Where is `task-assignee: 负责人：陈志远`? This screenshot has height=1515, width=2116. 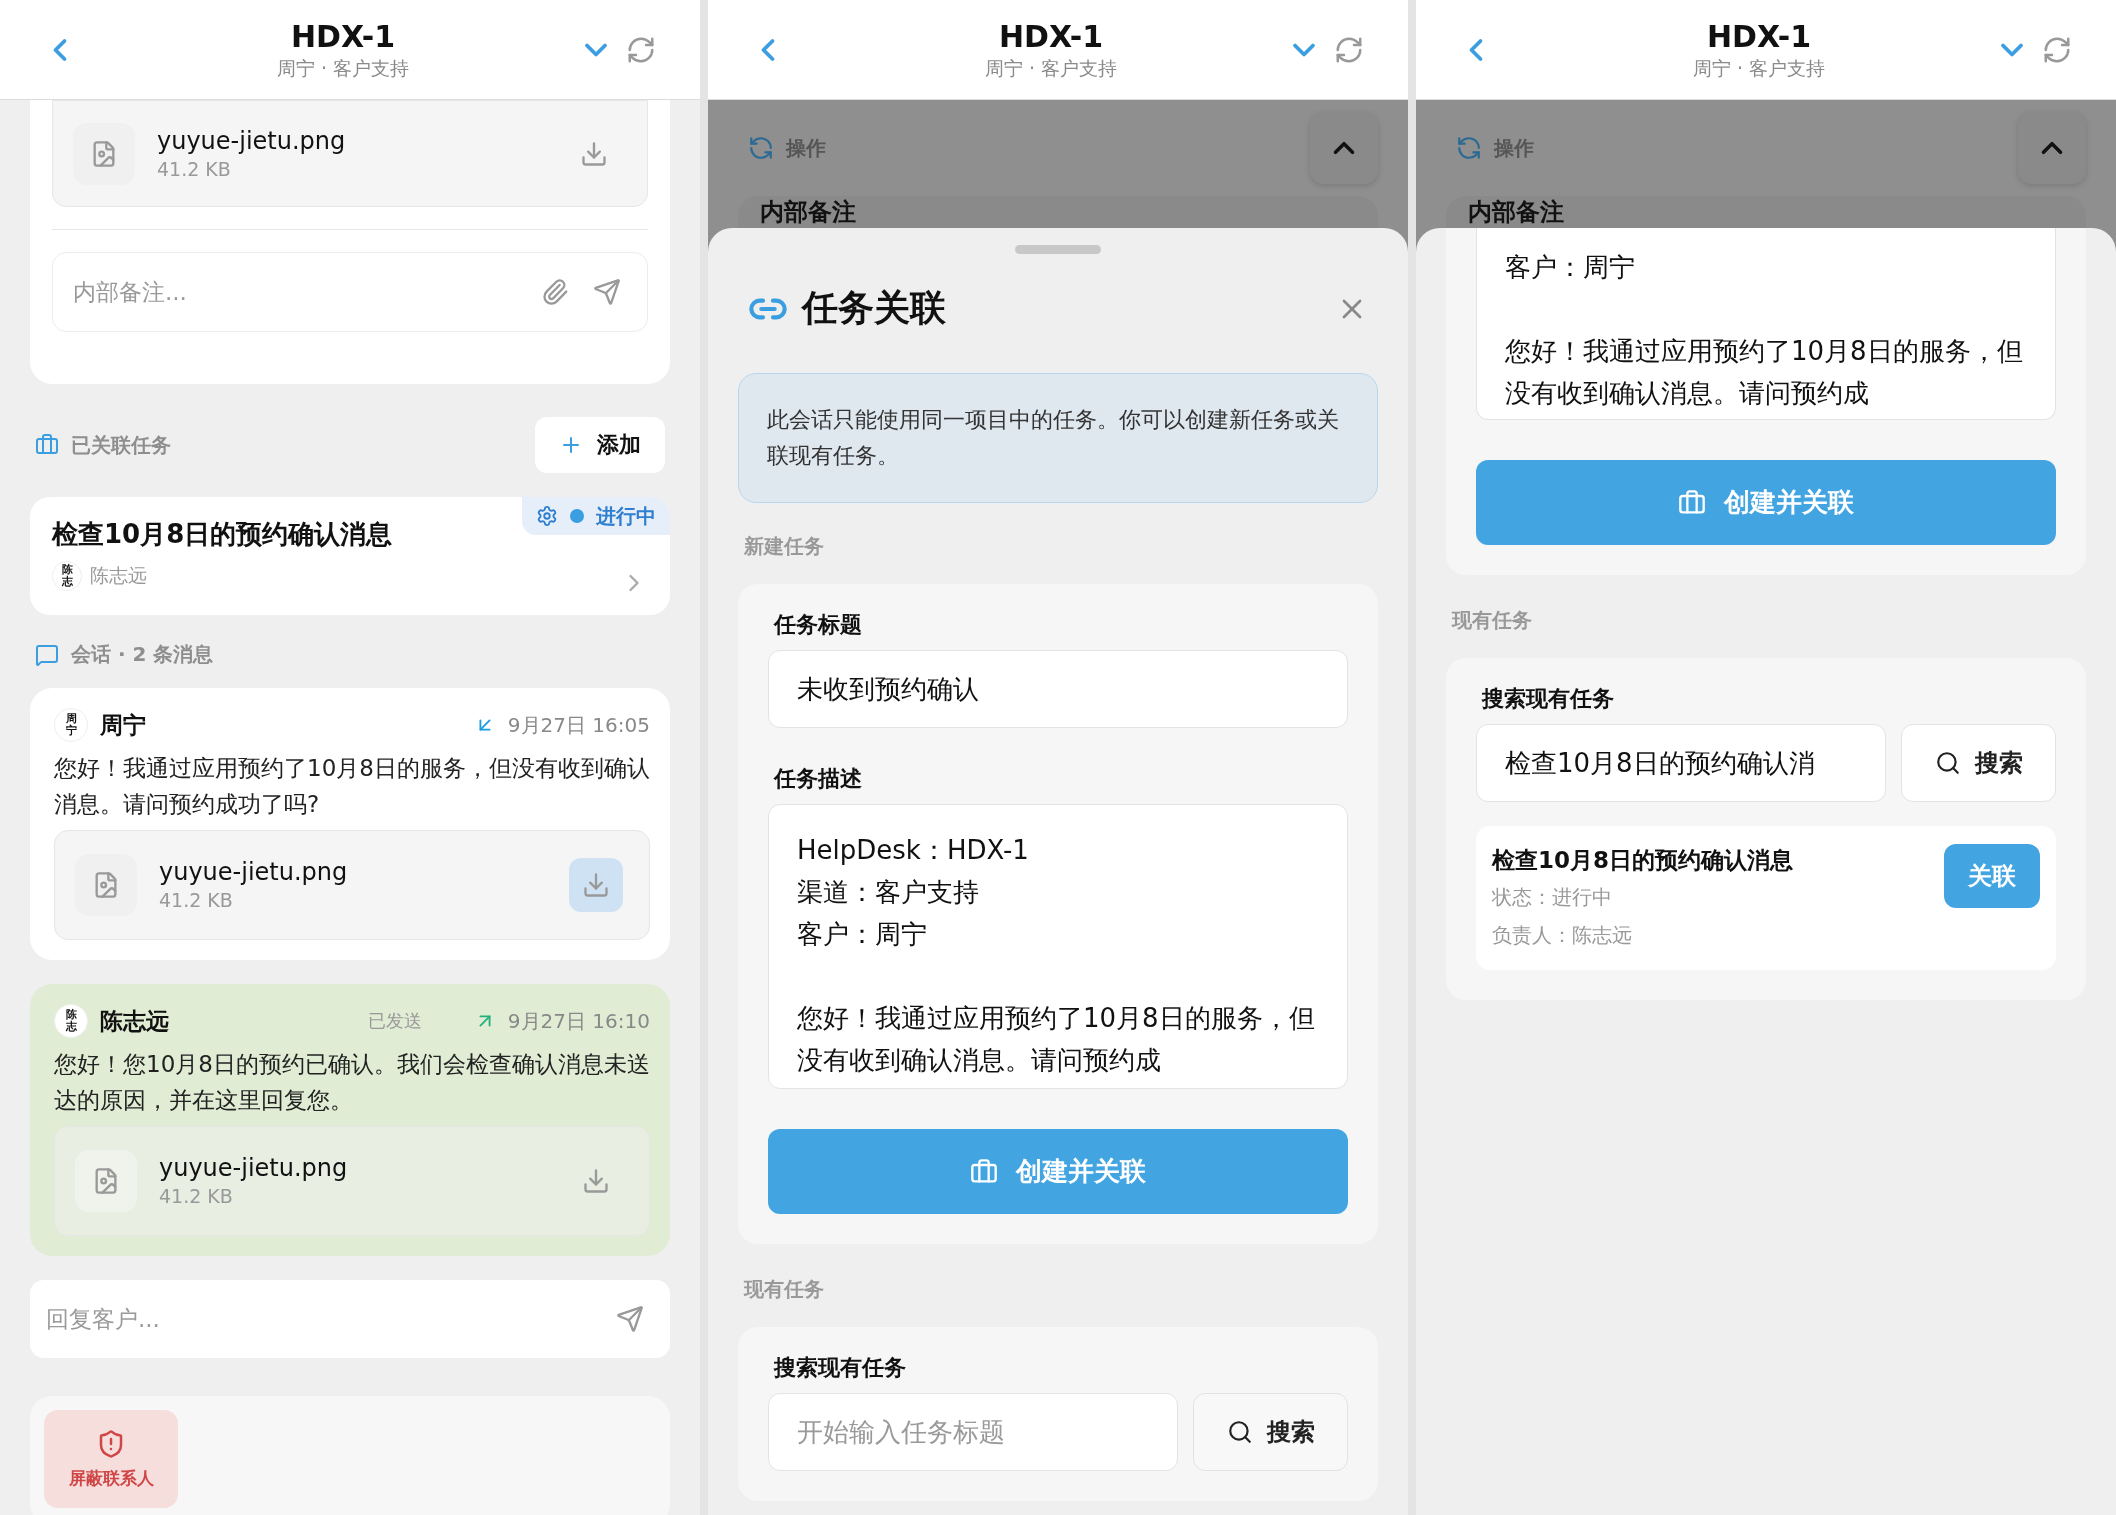 task-assignee: 负责人：陈志远 is located at coordinates (1562, 935).